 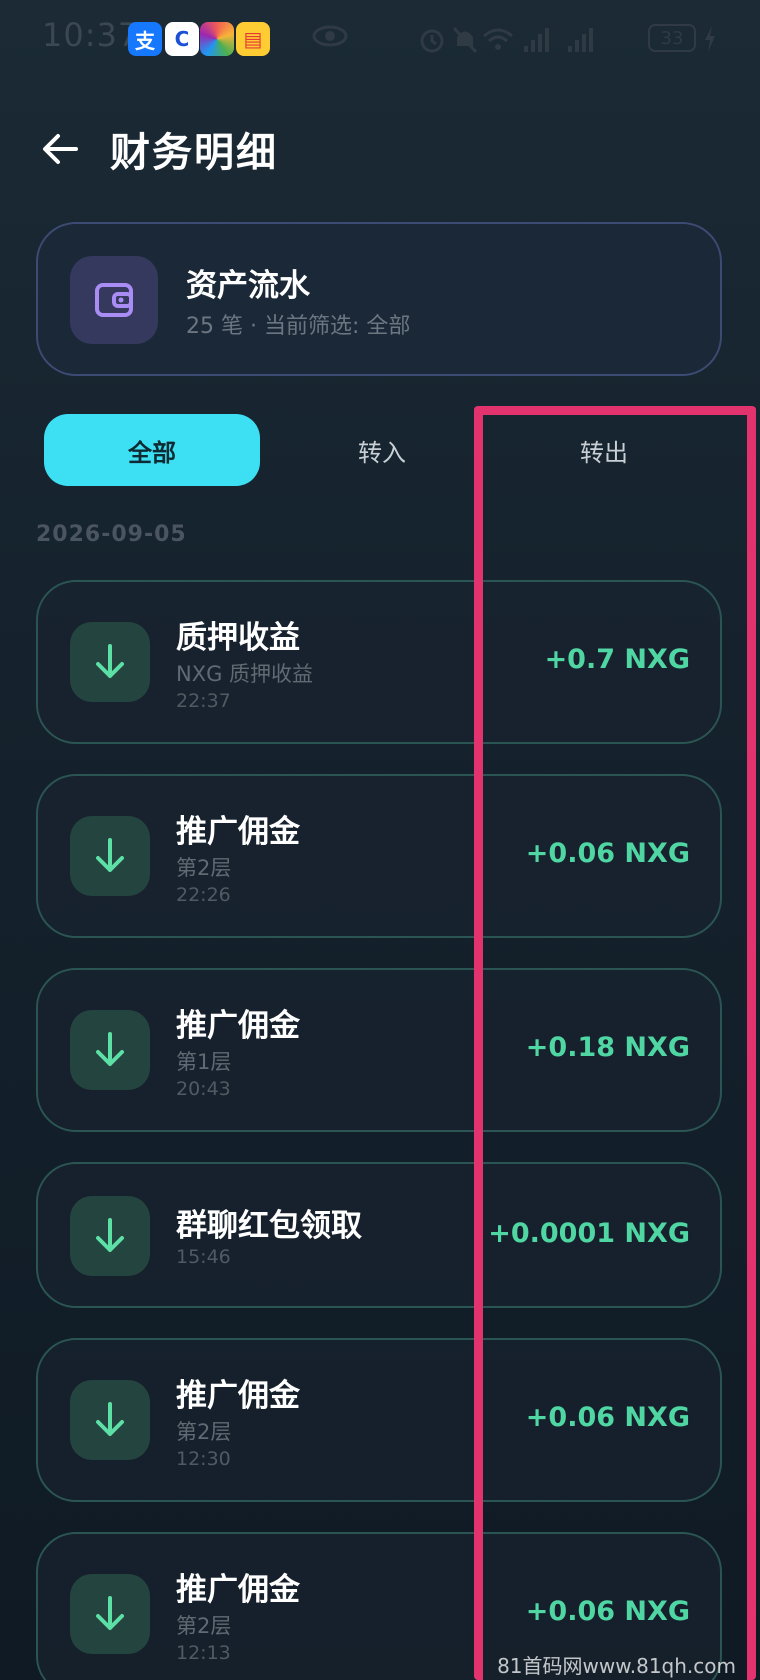 I want to click on tab-transfer-out: 转出, so click(x=604, y=450).